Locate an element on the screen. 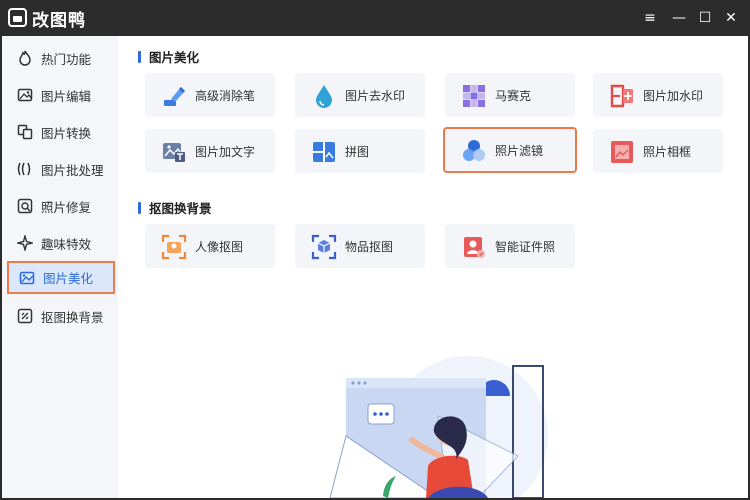 This screenshot has width=750, height=500. maximize-icon: ☐ is located at coordinates (705, 18).